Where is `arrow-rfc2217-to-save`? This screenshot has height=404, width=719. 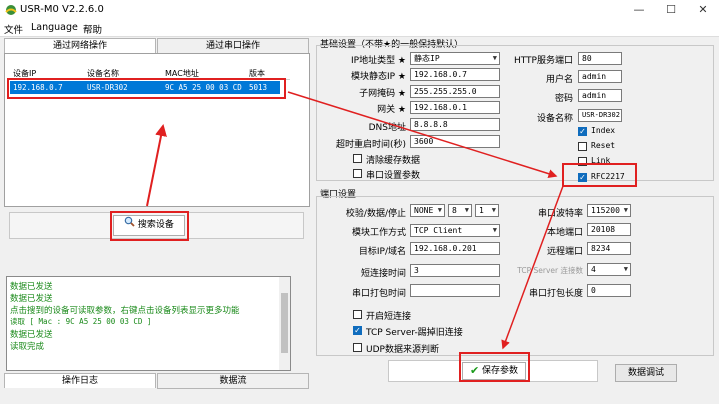
arrow-rfc2217-to-save is located at coordinates (532, 267).